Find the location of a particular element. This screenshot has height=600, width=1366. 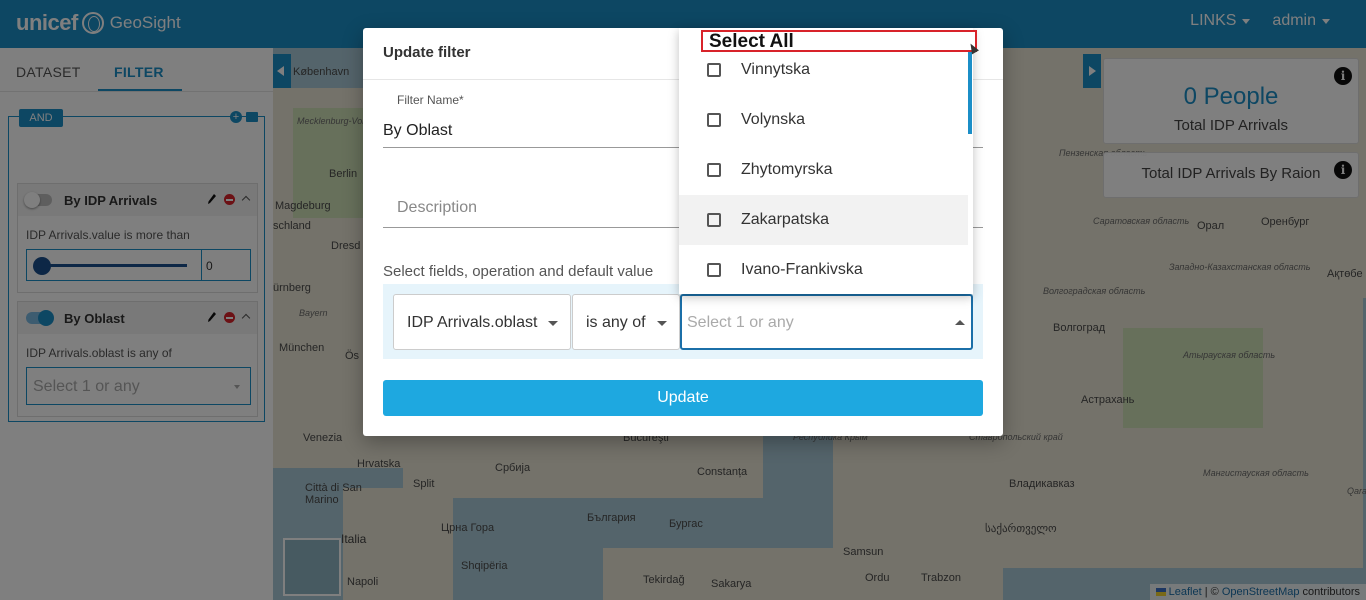

filter-name-label: Filter Name* is located at coordinates (430, 100).